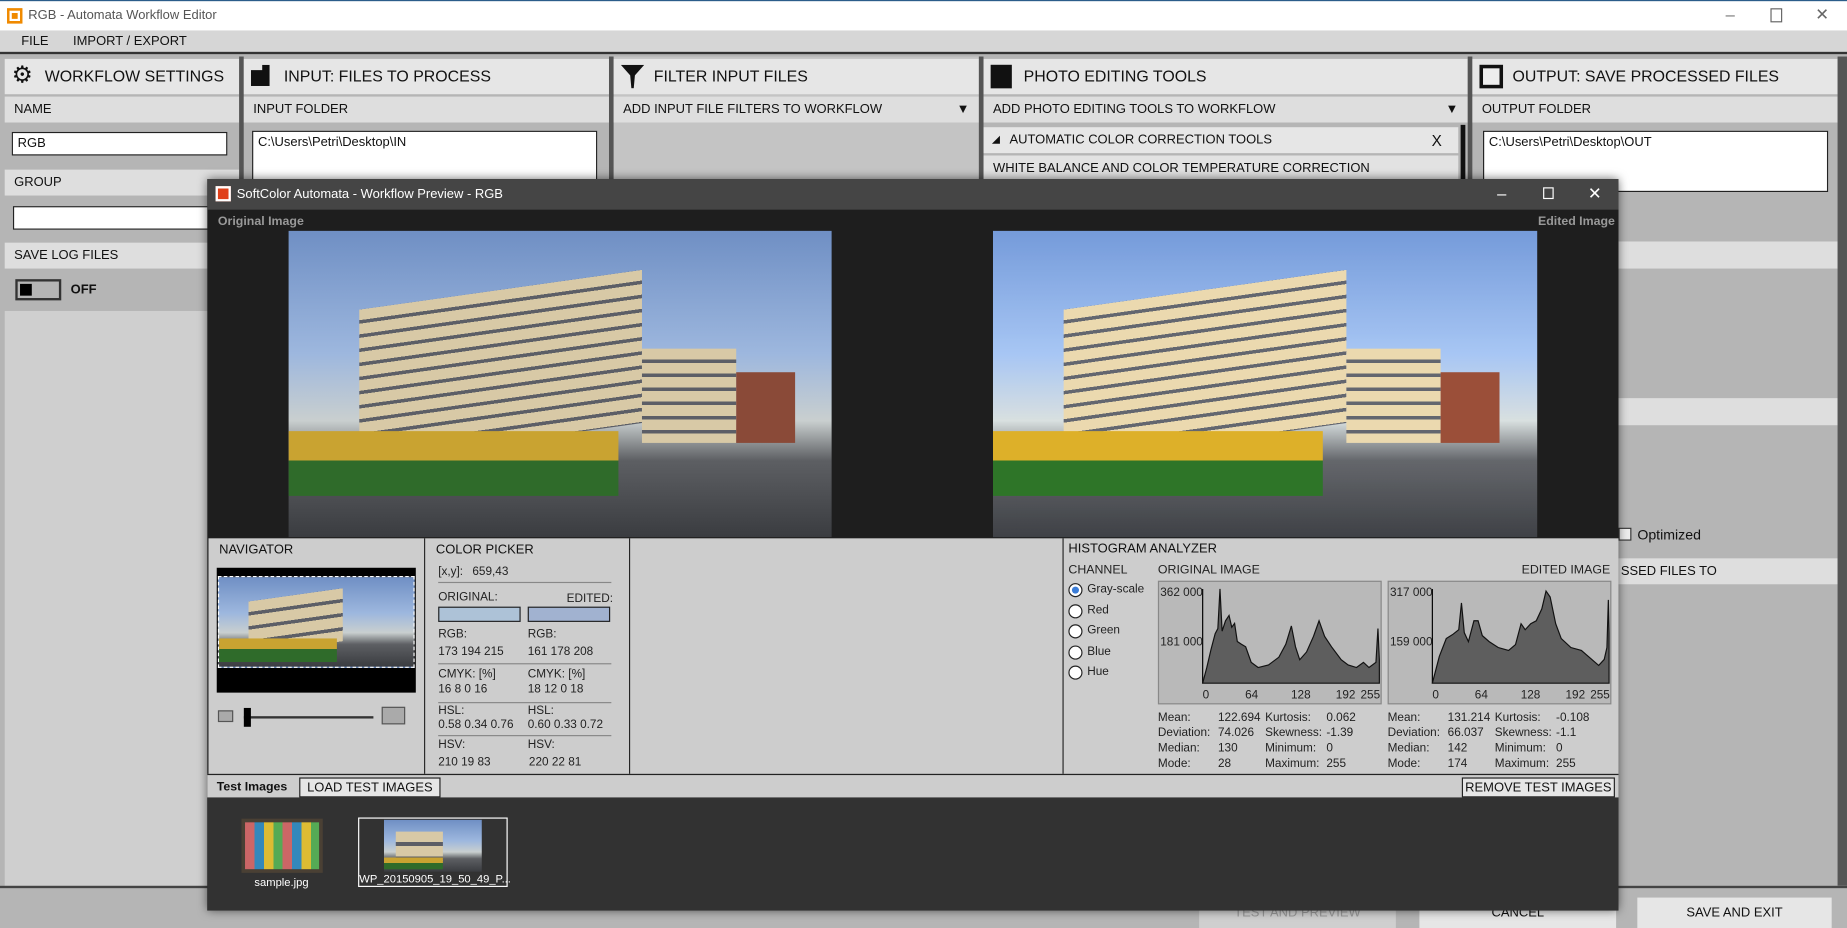  What do you see at coordinates (1098, 672) in the screenshot?
I see `channel-label: Hue` at bounding box center [1098, 672].